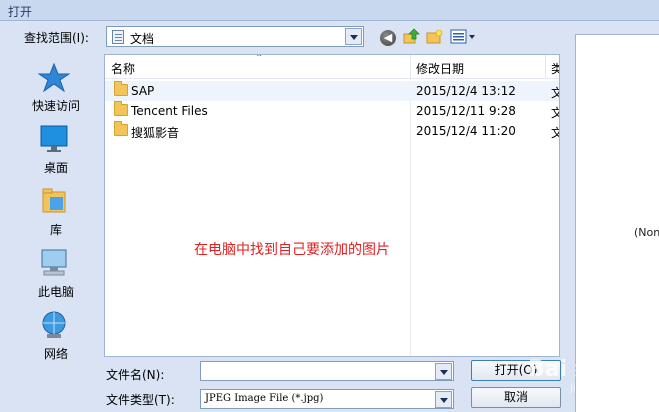 Image resolution: width=659 pixels, height=412 pixels. Describe the element at coordinates (466, 91) in the screenshot. I see `file-date: 2015/12/4 13:12` at that location.